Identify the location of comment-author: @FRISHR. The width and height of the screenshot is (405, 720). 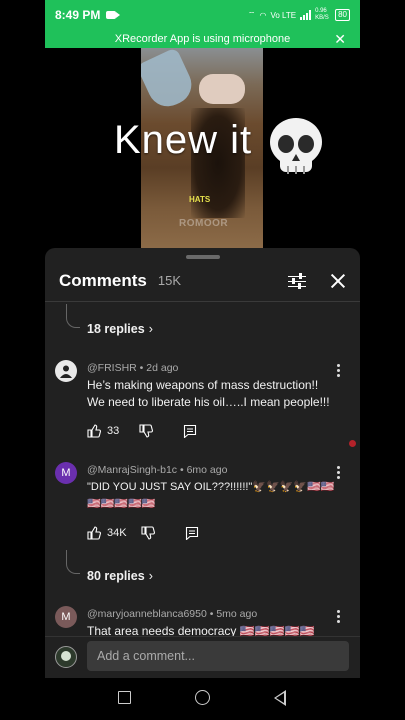
(112, 368).